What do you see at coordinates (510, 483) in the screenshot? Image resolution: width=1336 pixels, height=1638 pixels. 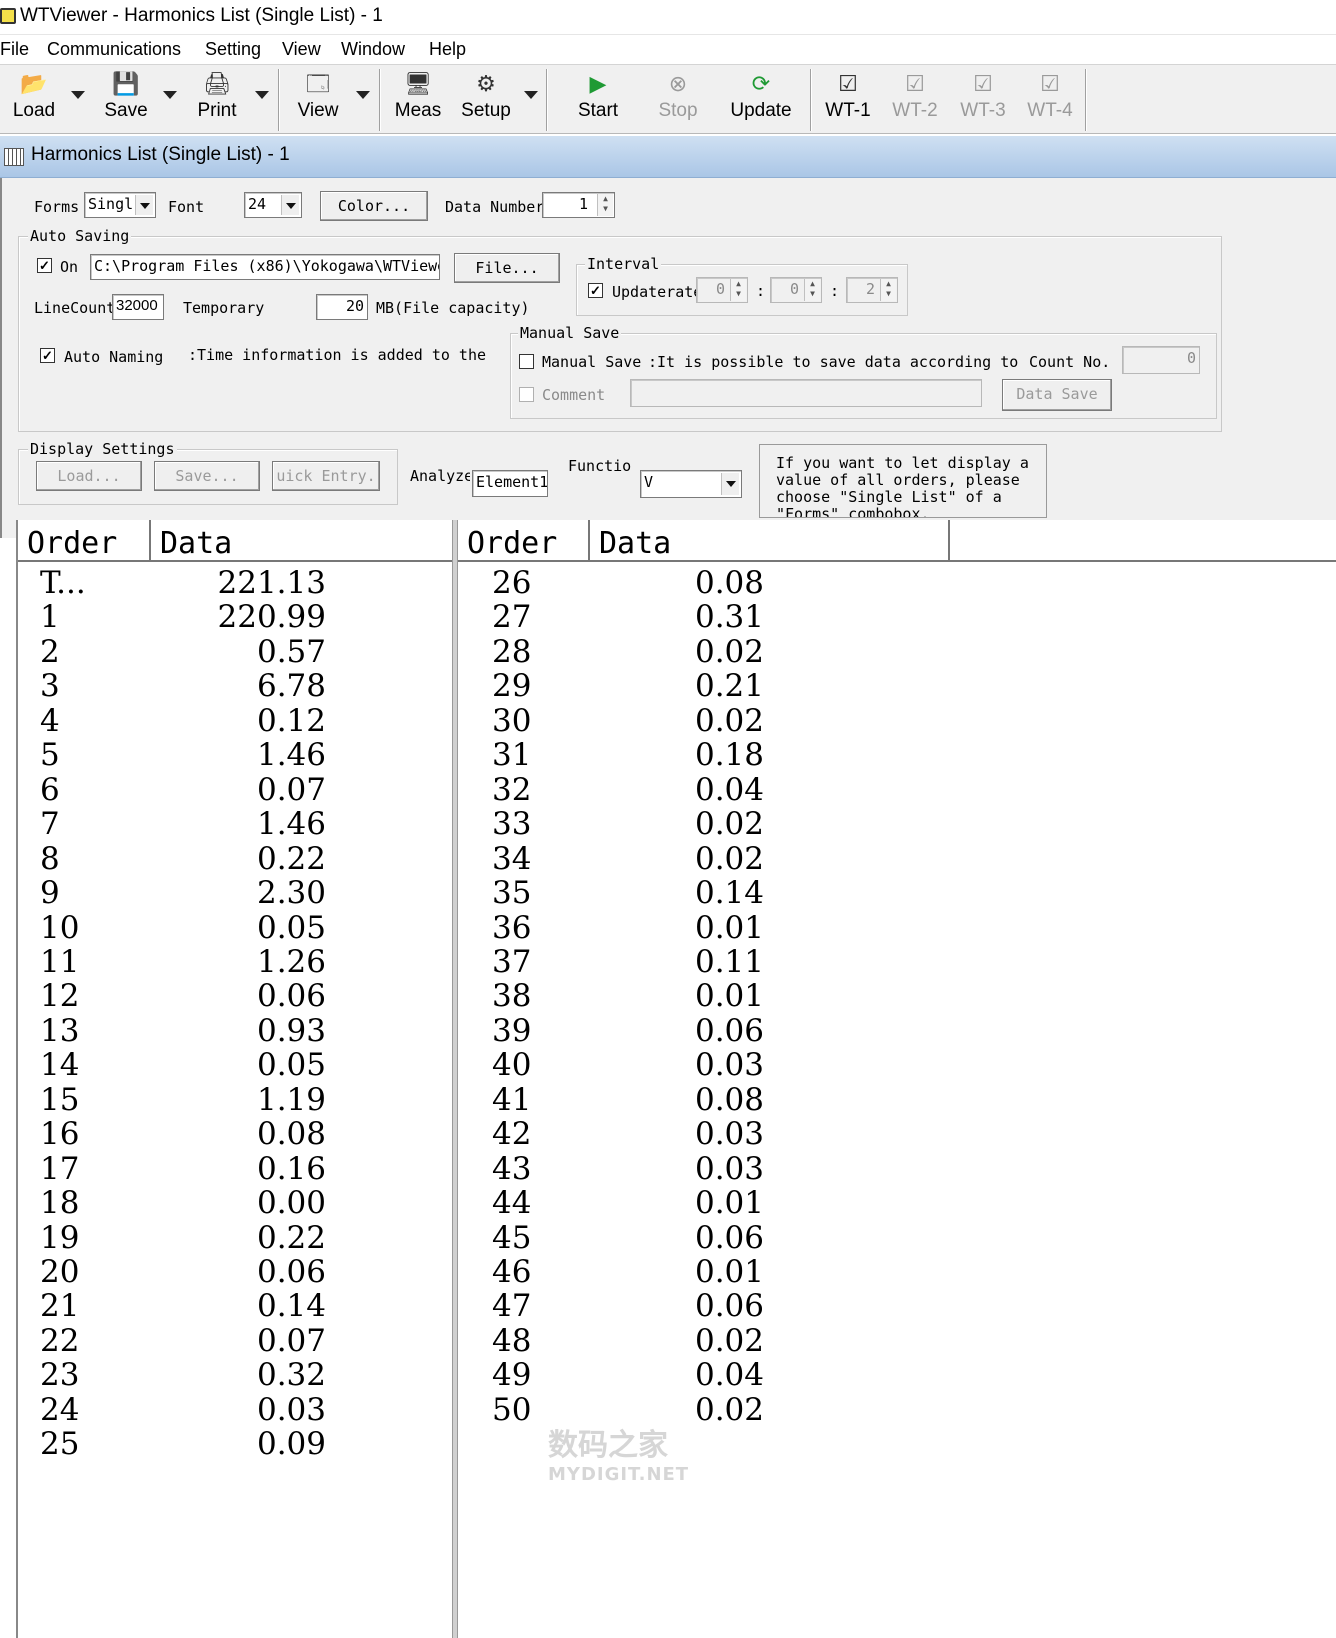 I see `analyze-field: Element1` at bounding box center [510, 483].